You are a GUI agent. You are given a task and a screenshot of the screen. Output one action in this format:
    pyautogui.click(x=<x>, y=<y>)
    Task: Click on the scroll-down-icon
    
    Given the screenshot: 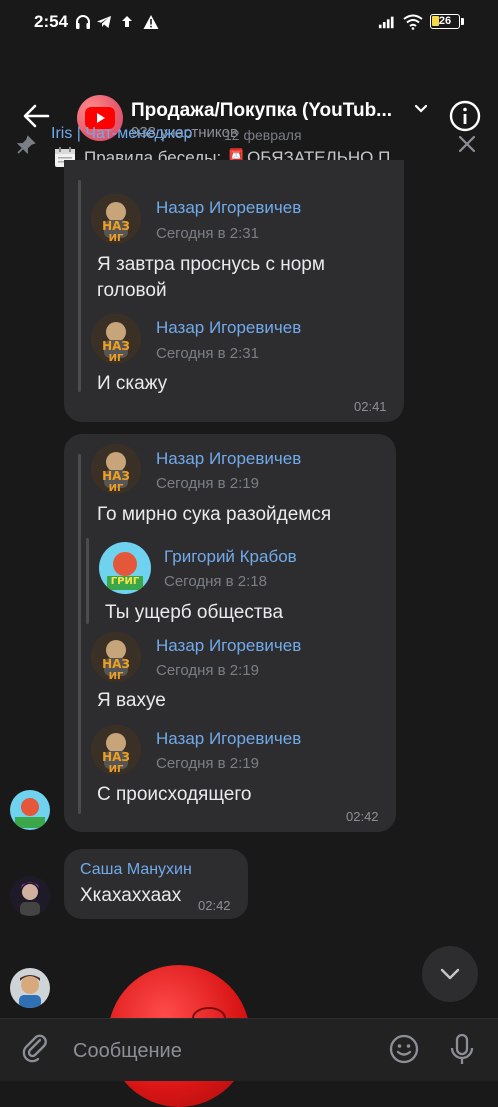 What is the action you would take?
    pyautogui.click(x=450, y=974)
    